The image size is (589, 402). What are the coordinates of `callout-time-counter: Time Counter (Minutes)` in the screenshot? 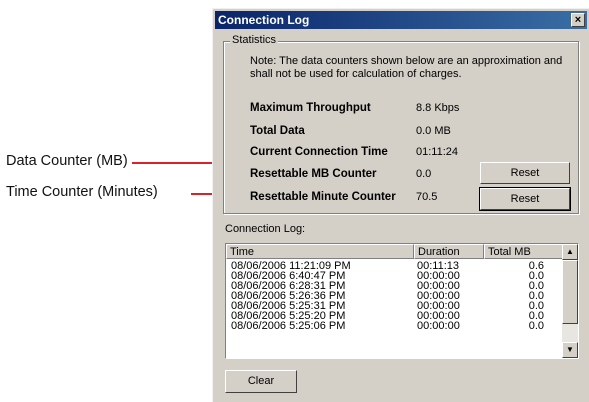 It's located at (82, 192).